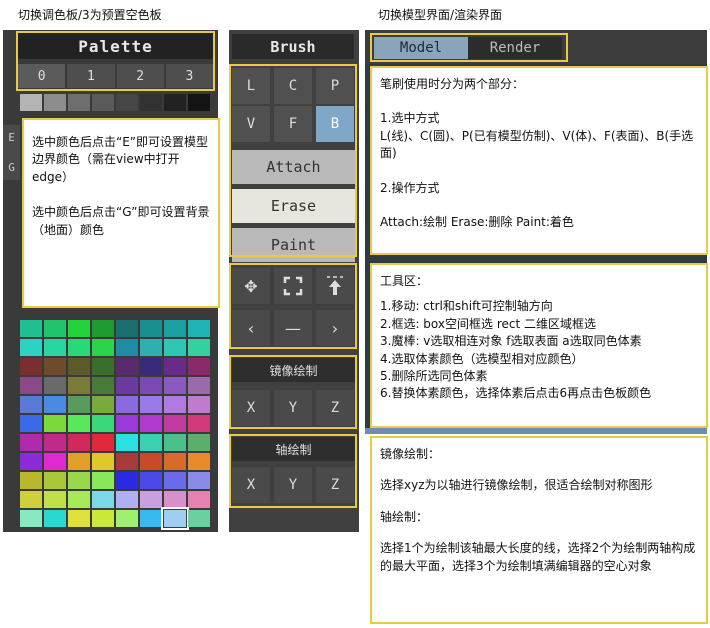  Describe the element at coordinates (335, 328) in the screenshot. I see `next-button: ›` at that location.